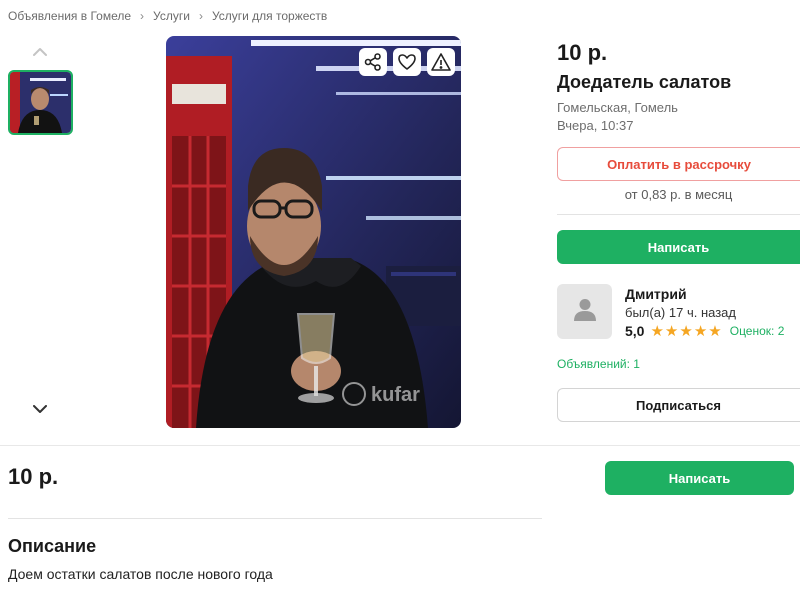 The height and width of the screenshot is (589, 800). Describe the element at coordinates (699, 478) in the screenshot. I see `write-message-button-bottom: Написать` at that location.